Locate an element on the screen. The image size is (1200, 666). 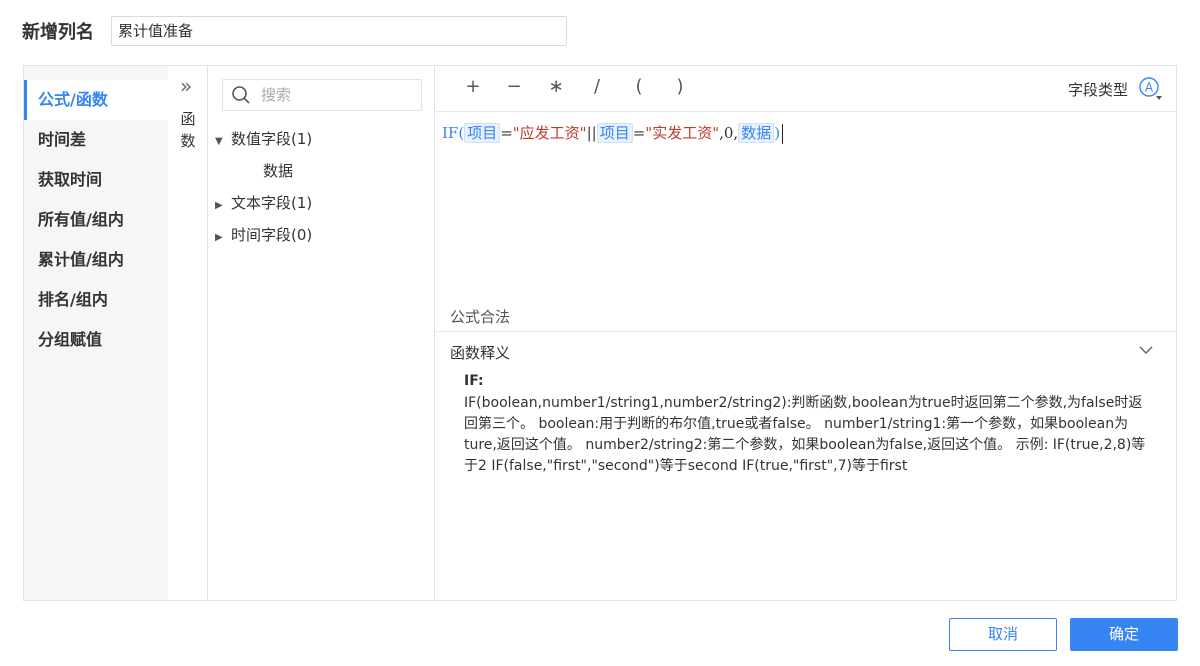
cancel-button: 取消 is located at coordinates (1003, 634).